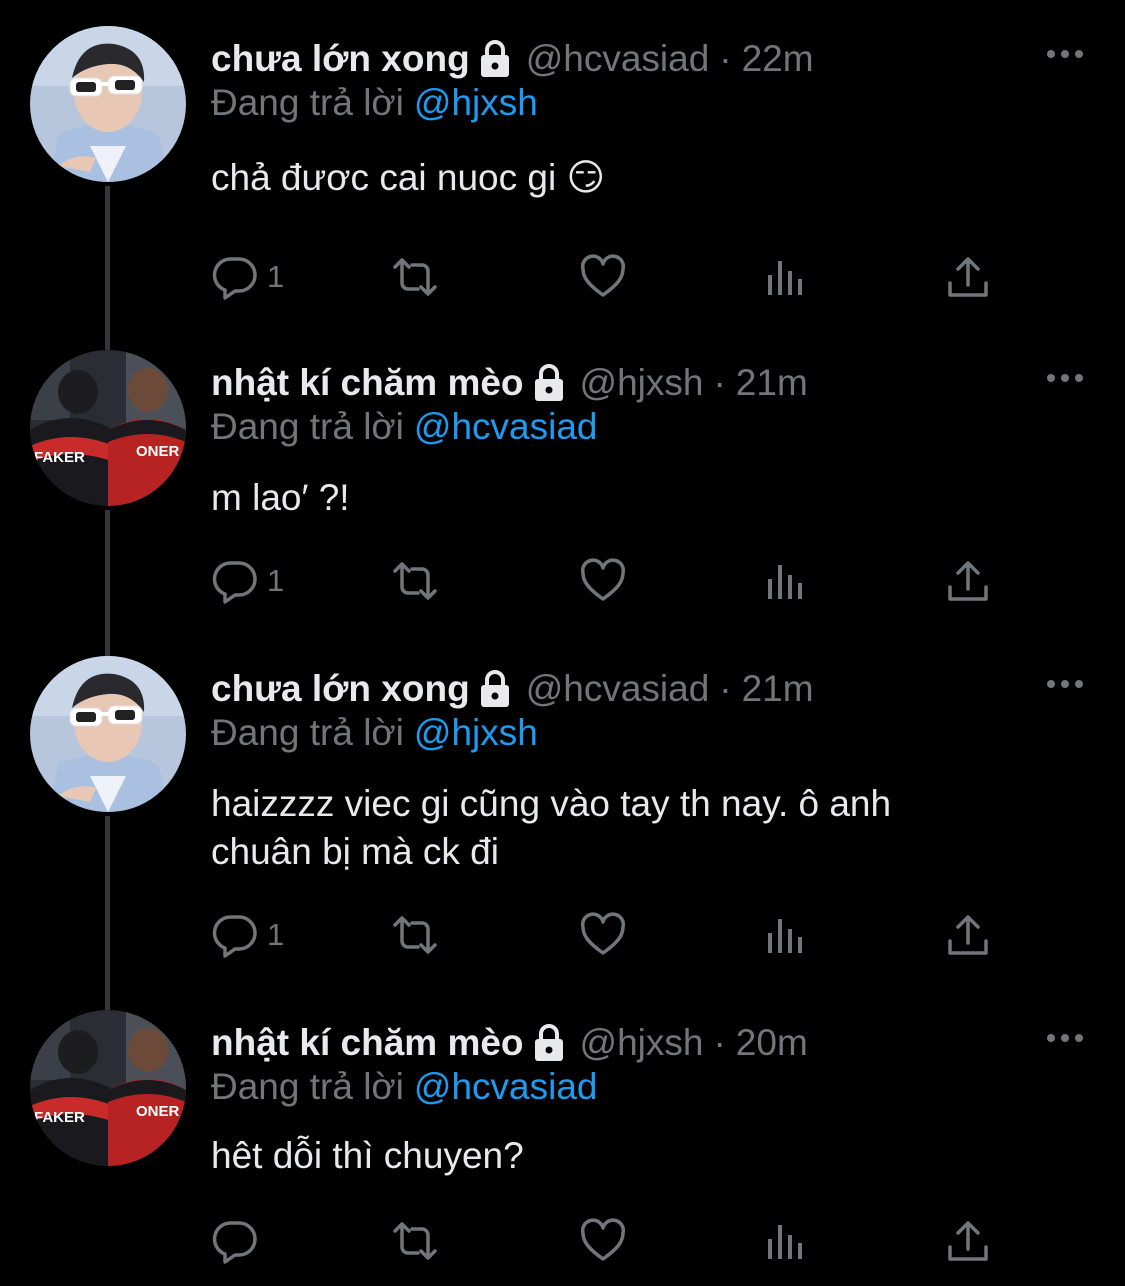 The image size is (1125, 1286). What do you see at coordinates (408, 177) in the screenshot?
I see `tweet-text: chả đươc cai nuoc gi 😏` at bounding box center [408, 177].